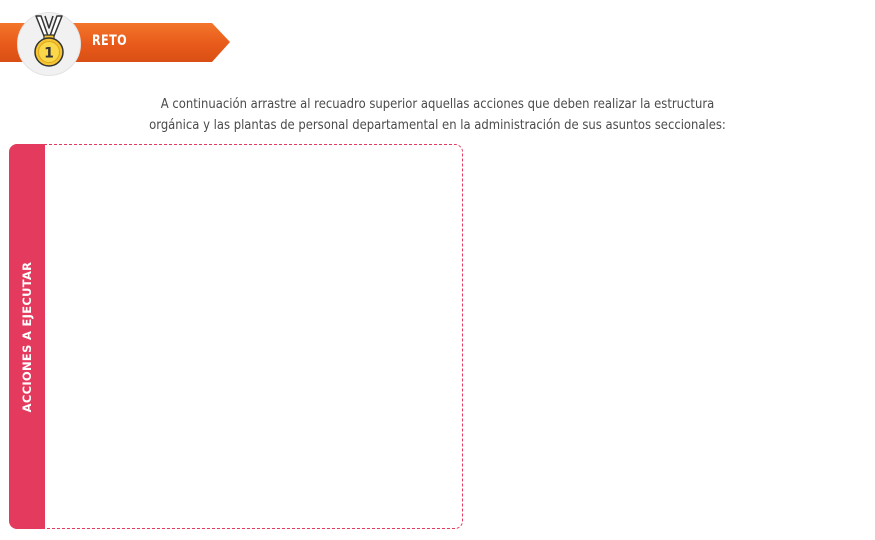  What do you see at coordinates (110, 41) in the screenshot?
I see `header-title: RETO` at bounding box center [110, 41].